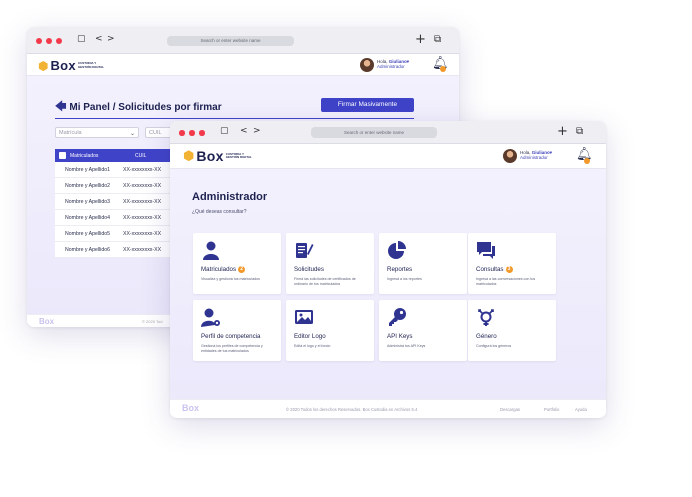  I want to click on chevron-down-icon: ⌄, so click(132, 133).